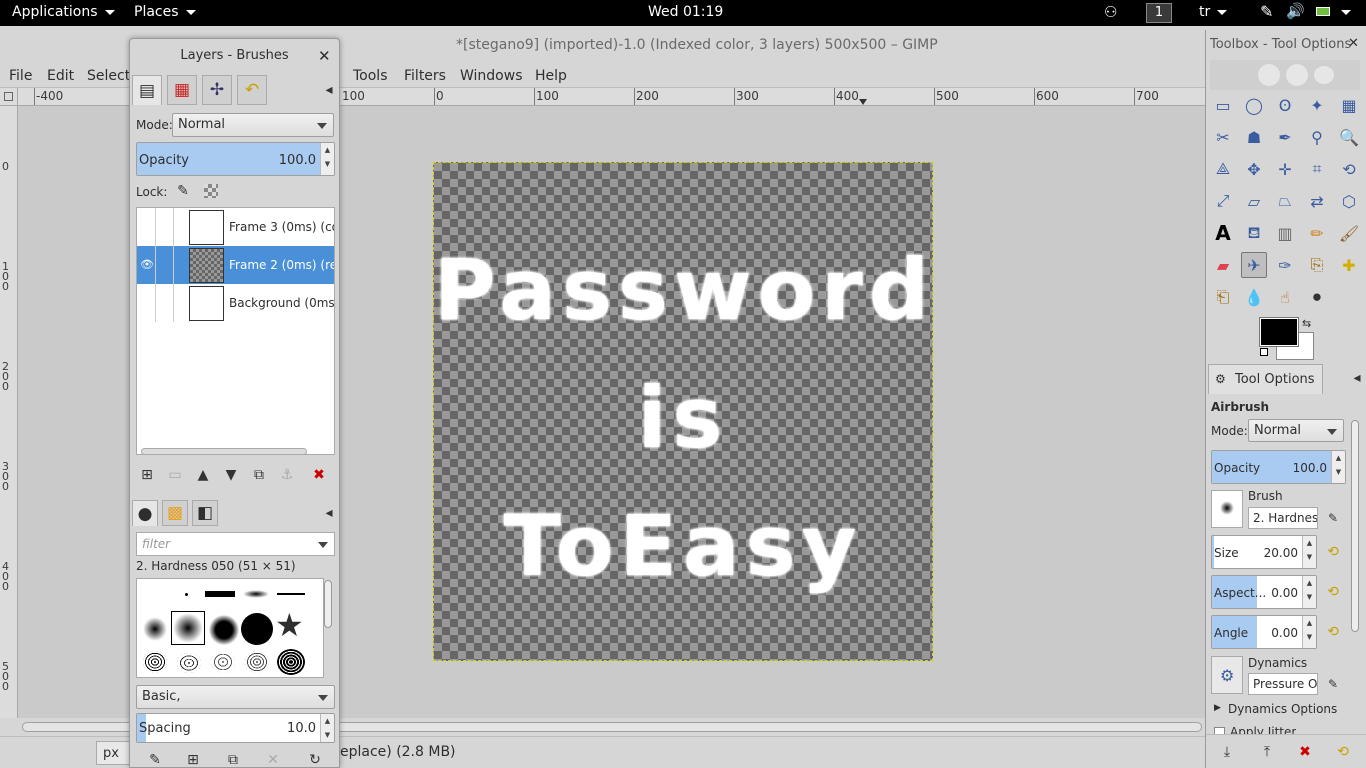 The image size is (1366, 768). What do you see at coordinates (1296, 430) in the screenshot?
I see `tool-mode-select: Normal` at bounding box center [1296, 430].